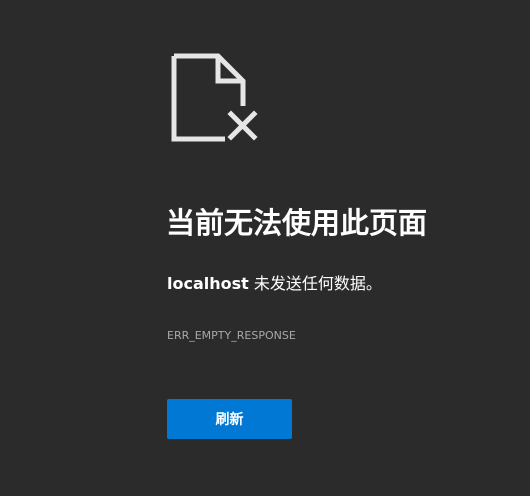 The image size is (530, 496). I want to click on file-error-icon, so click(214, 97).